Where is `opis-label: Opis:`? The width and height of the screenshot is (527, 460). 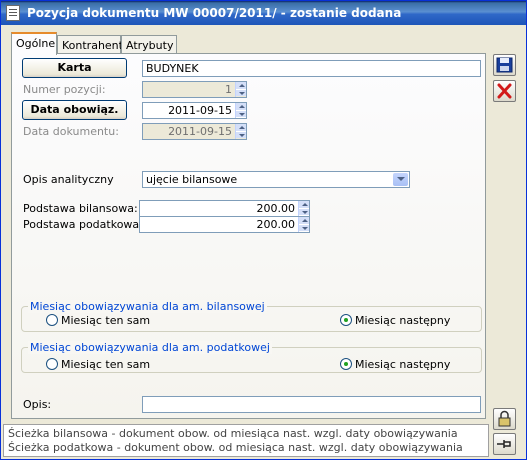 opis-label: Opis: is located at coordinates (37, 404).